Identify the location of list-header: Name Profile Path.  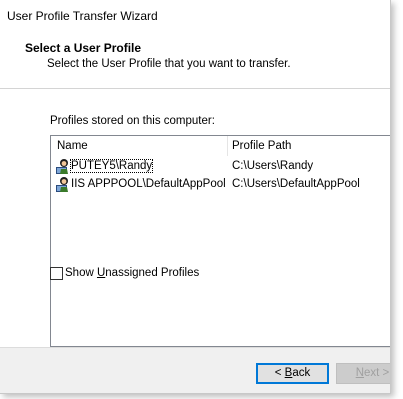
(220, 146).